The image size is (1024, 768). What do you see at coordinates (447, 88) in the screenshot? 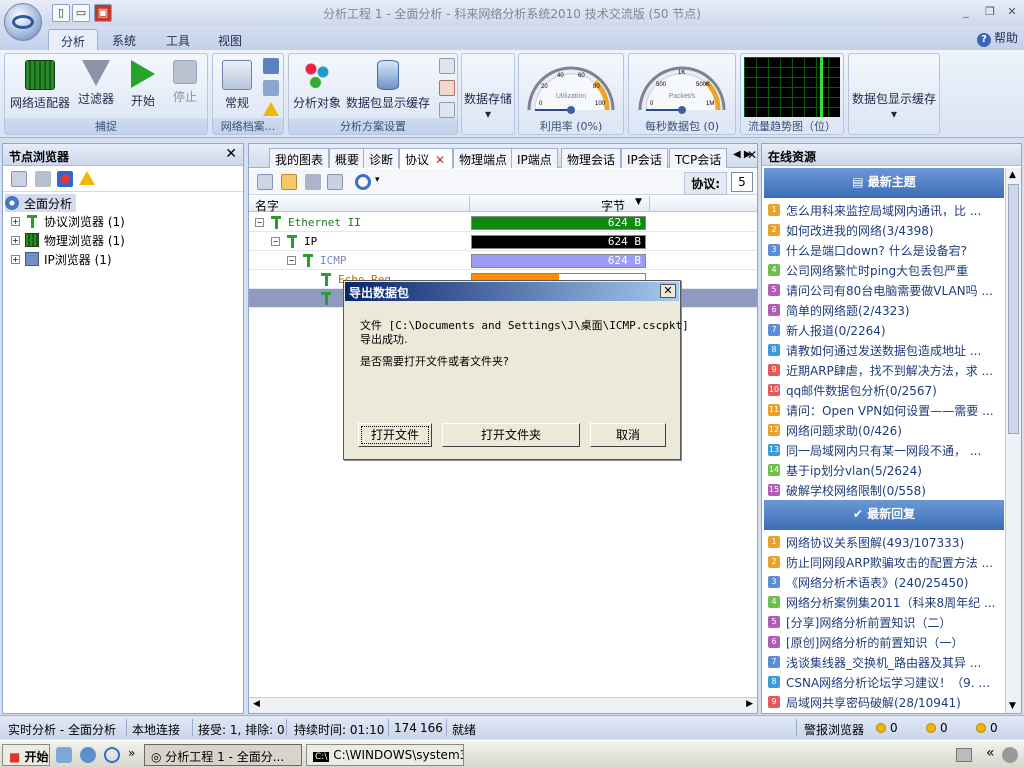
I see `add-scheme-icon` at bounding box center [447, 88].